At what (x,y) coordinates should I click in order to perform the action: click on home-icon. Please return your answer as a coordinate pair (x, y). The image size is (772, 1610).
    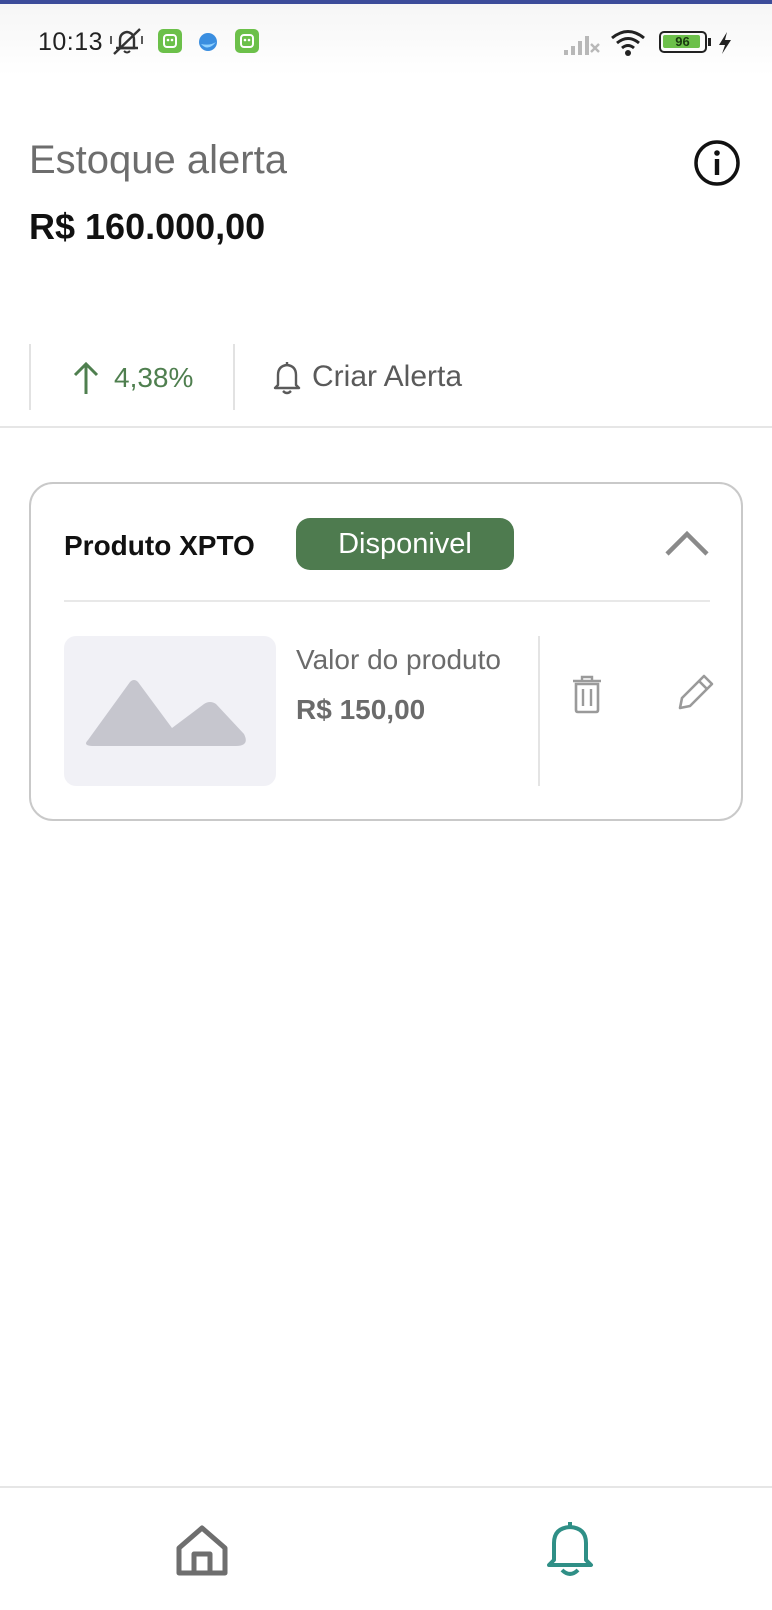
    Looking at the image, I should click on (202, 1550).